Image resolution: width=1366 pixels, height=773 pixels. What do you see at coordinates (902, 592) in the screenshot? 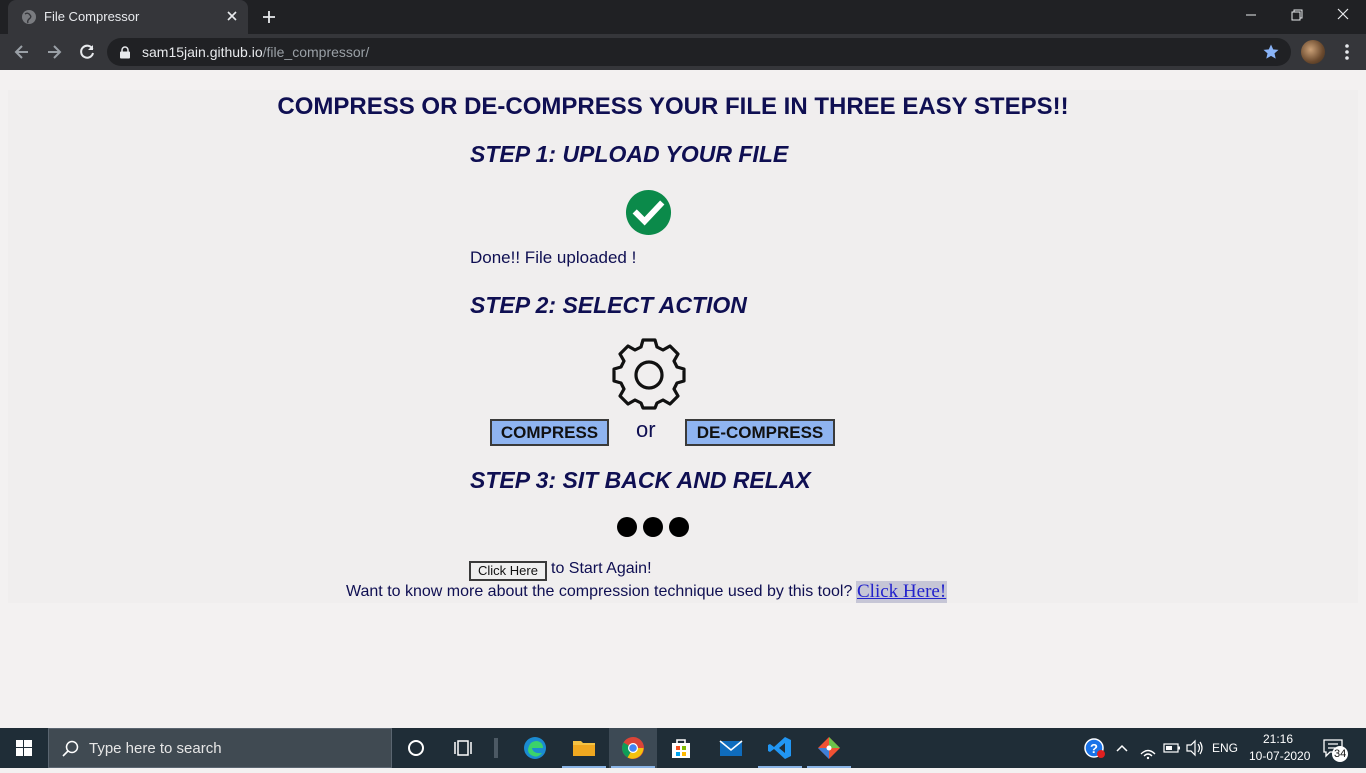
I see `info-link: Click Here!` at bounding box center [902, 592].